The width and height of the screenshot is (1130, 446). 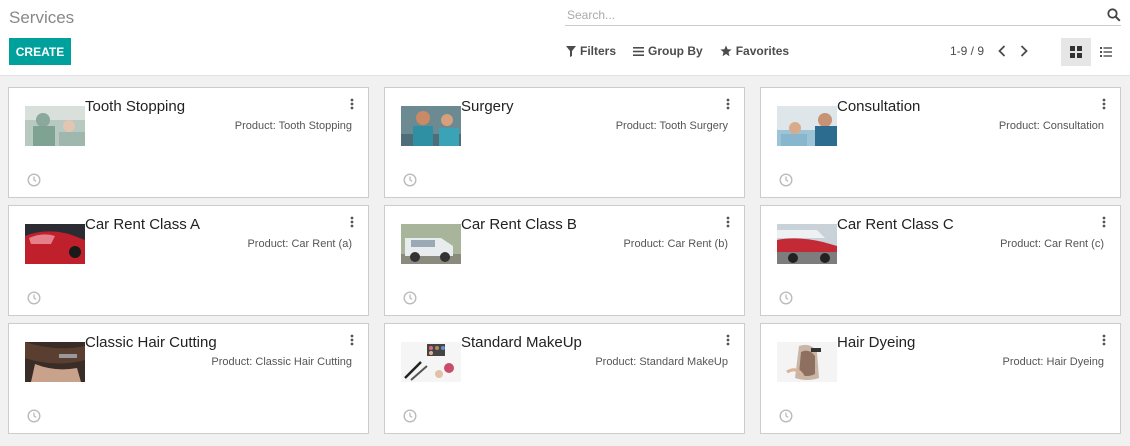 I want to click on card-product: Product: Hair Dyeing, so click(x=1053, y=362).